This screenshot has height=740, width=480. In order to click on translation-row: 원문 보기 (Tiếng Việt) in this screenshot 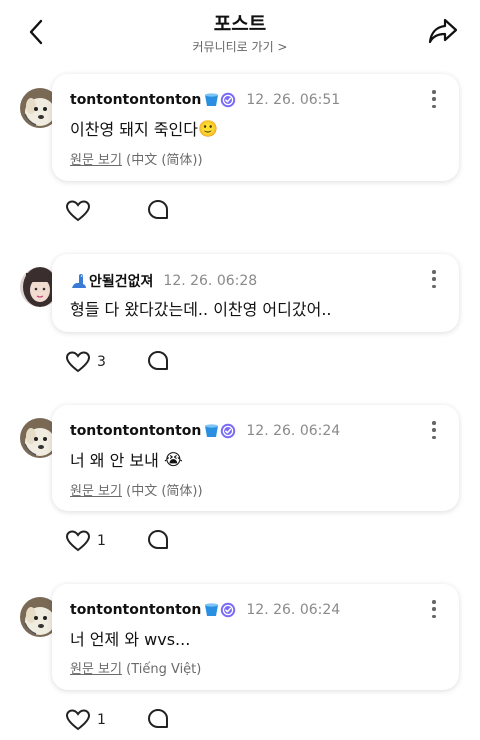, I will do `click(135, 667)`.